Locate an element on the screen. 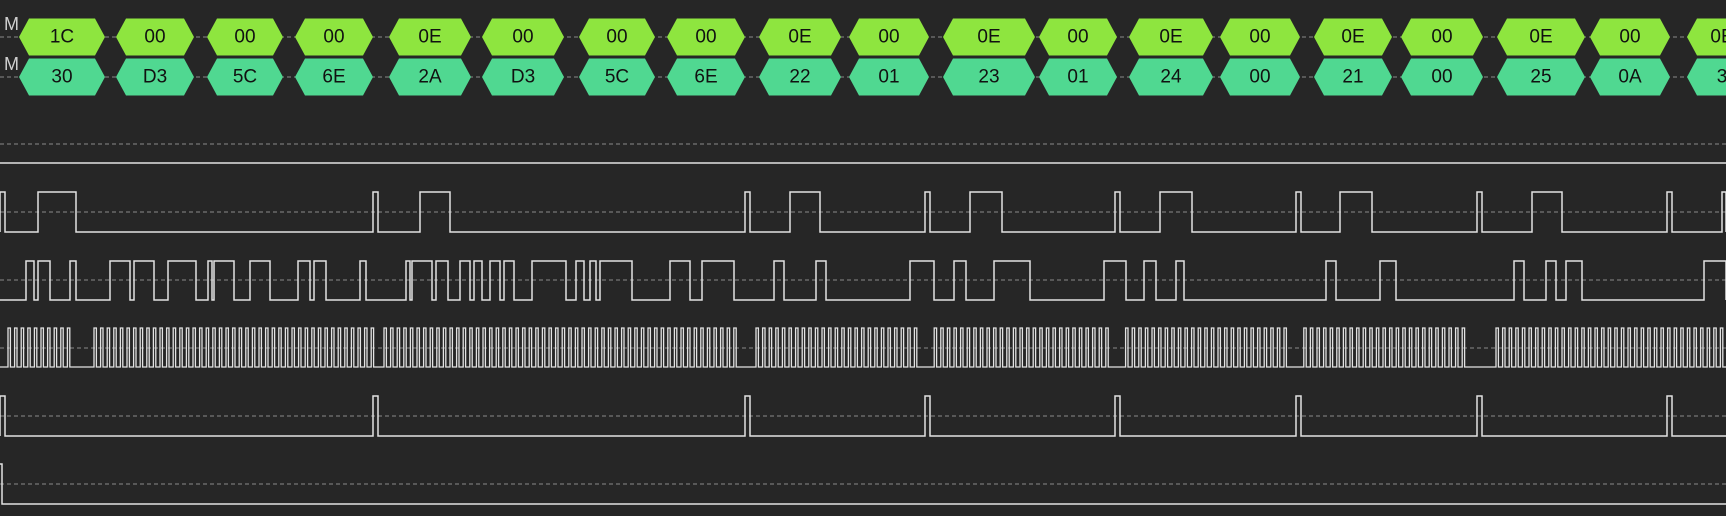 This screenshot has width=1726, height=516. decoder-value: 21 is located at coordinates (1352, 77).